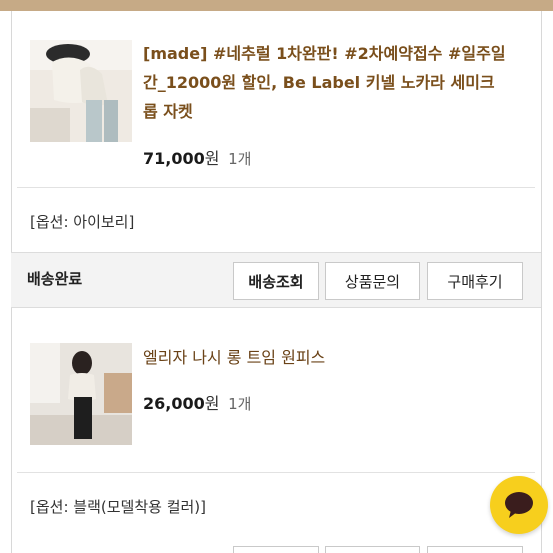 Image resolution: width=553 pixels, height=553 pixels. I want to click on order-status-bar: 배송완료 배송조회 상품문의 구매후기, so click(276, 280).